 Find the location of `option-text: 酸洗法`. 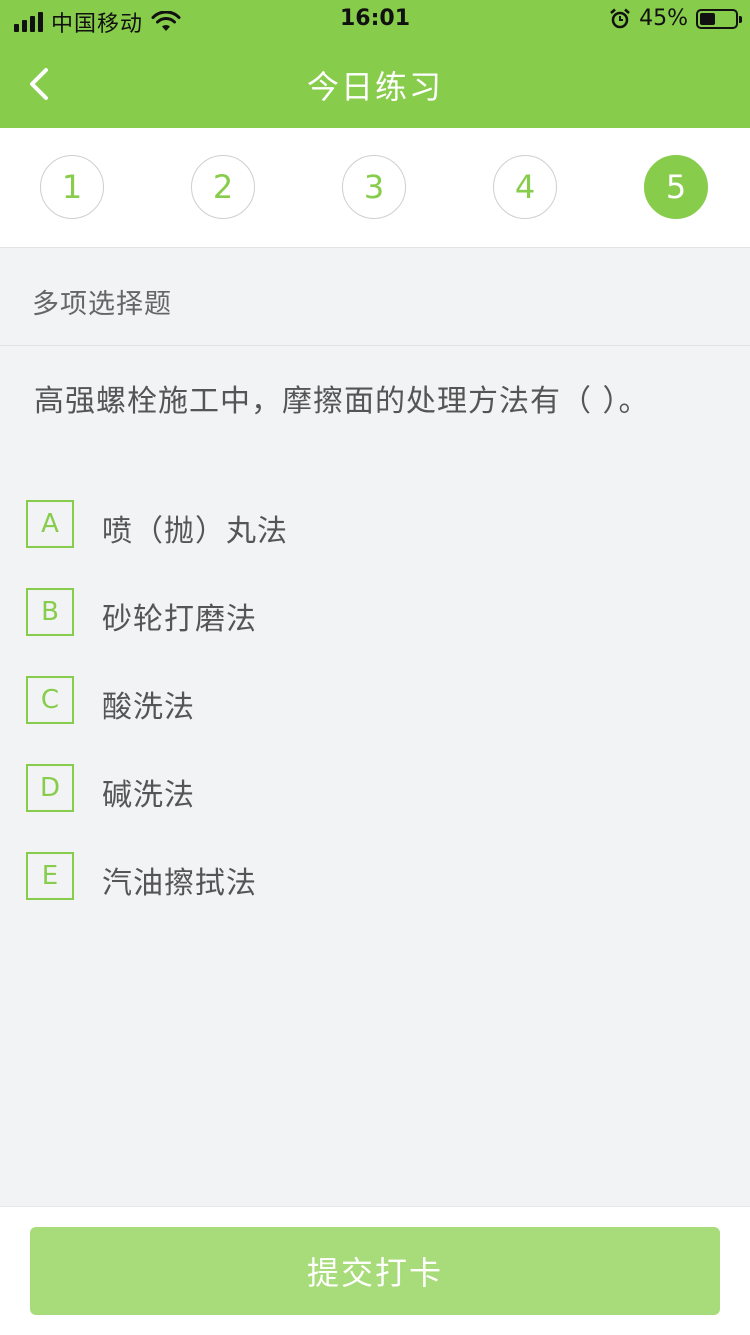

option-text: 酸洗法 is located at coordinates (148, 707).